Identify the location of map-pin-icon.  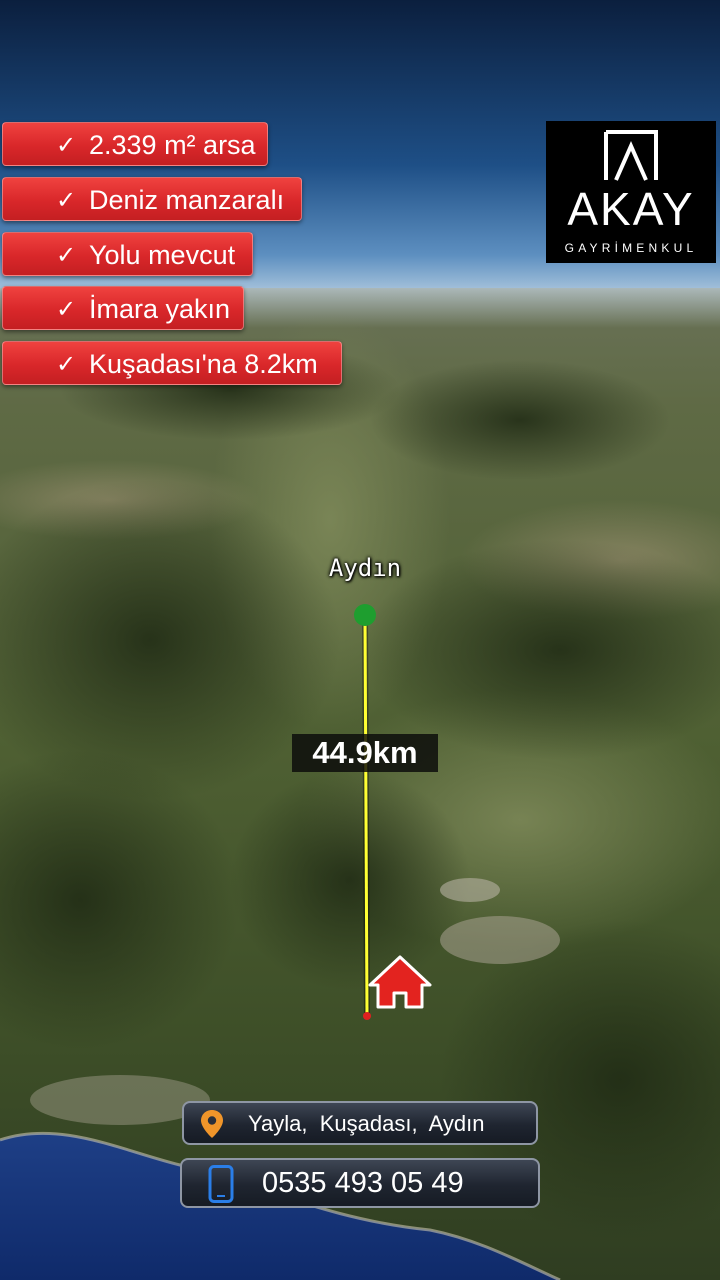
(212, 1124).